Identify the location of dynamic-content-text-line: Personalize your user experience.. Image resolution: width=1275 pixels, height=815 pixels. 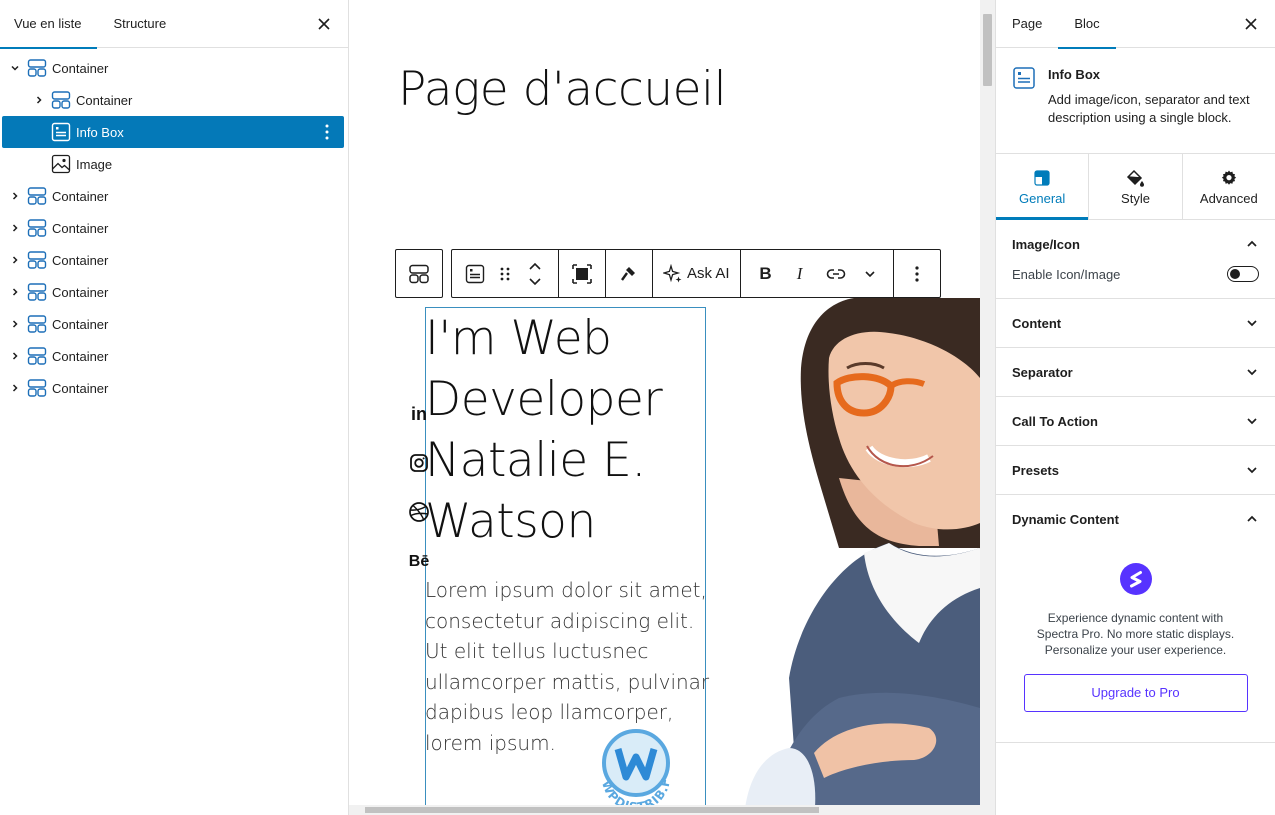
(1135, 650).